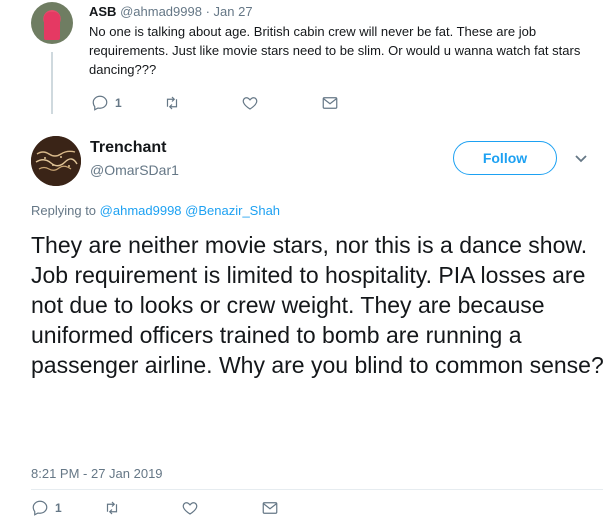 This screenshot has width=611, height=524. What do you see at coordinates (581, 158) in the screenshot?
I see `chevron-down-icon` at bounding box center [581, 158].